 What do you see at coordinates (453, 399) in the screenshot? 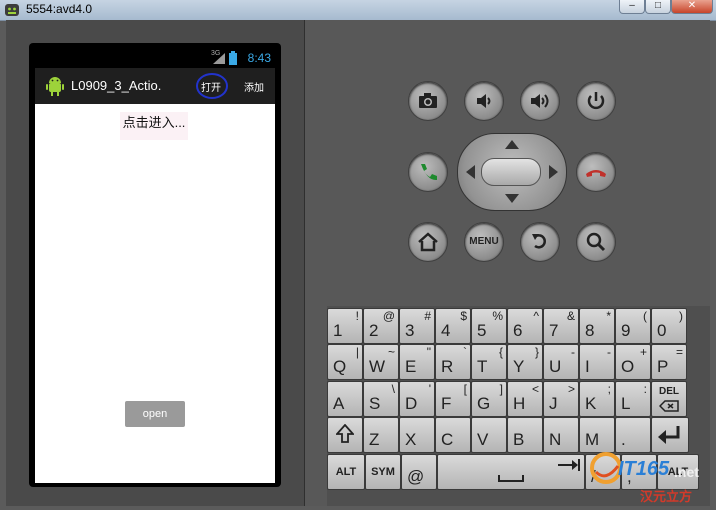
I see `key-row3-3: F[` at bounding box center [453, 399].